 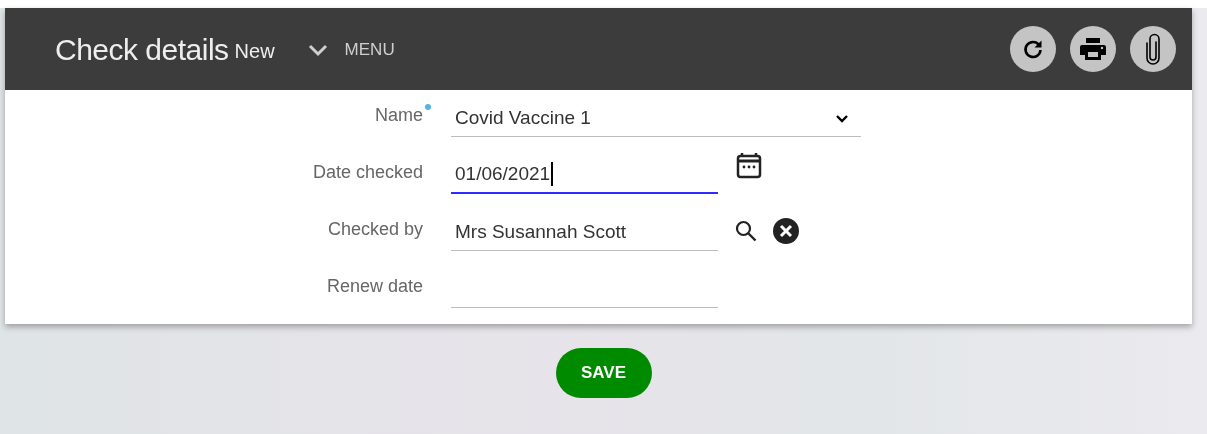 I want to click on menu-button: MENU, so click(x=350, y=50).